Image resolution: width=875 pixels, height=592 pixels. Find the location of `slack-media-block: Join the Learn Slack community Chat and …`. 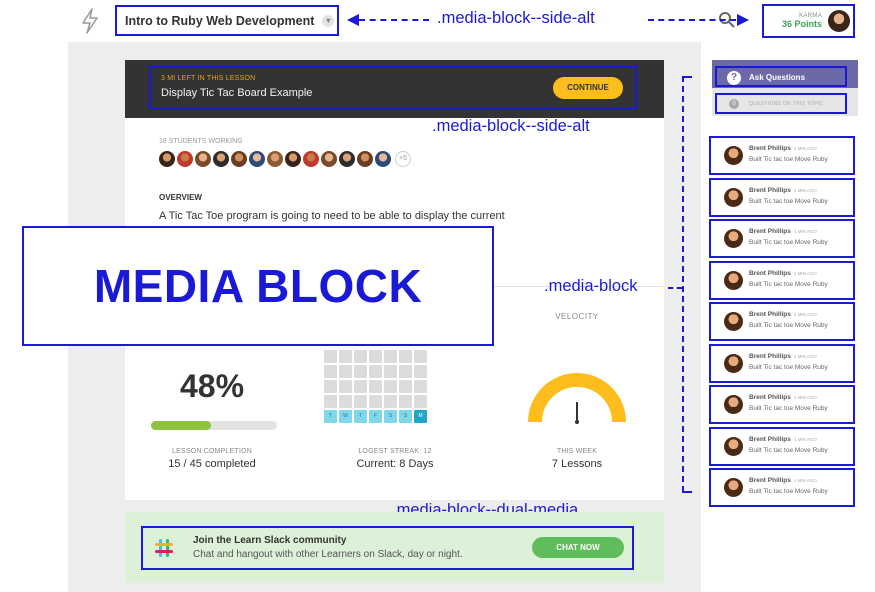

slack-media-block: Join the Learn Slack community Chat and … is located at coordinates (387, 548).